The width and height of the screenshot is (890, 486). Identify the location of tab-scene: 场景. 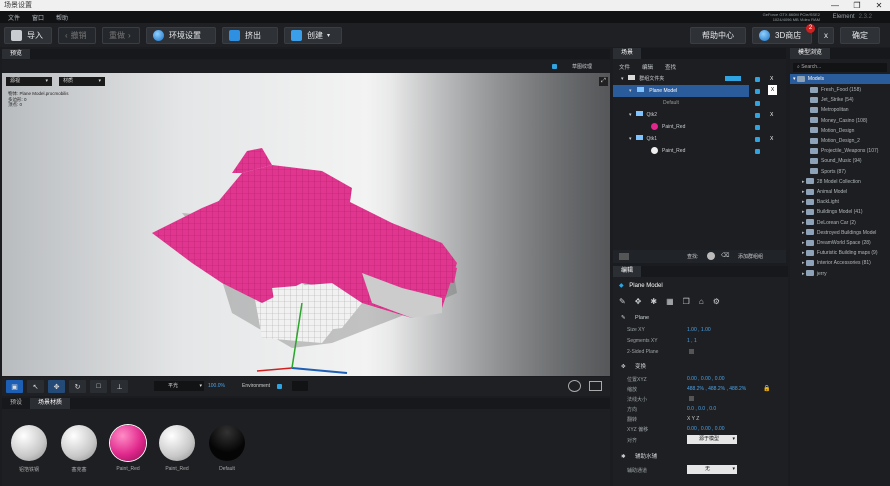
(627, 53).